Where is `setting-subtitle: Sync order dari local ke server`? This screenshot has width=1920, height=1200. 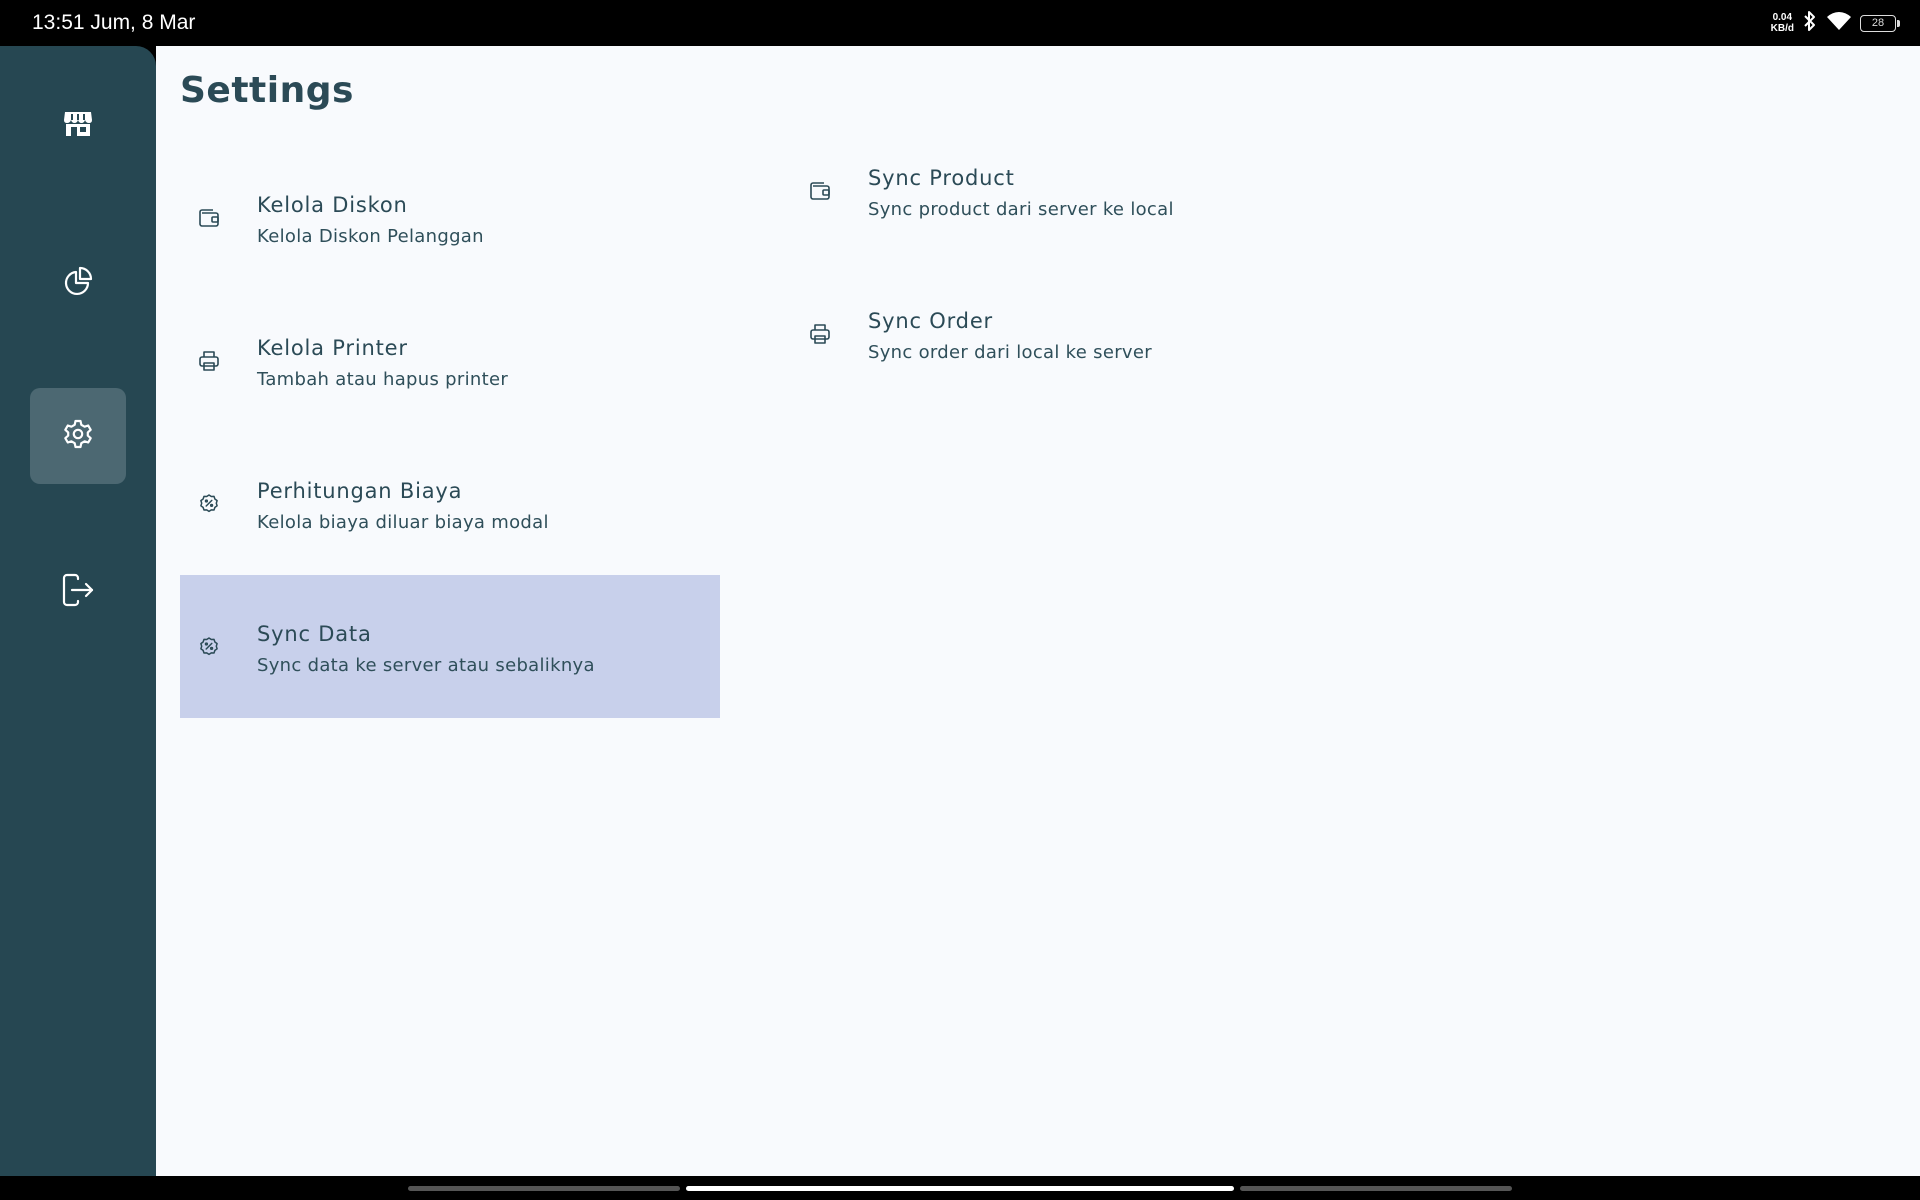
setting-subtitle: Sync order dari local ke server is located at coordinates (1010, 352).